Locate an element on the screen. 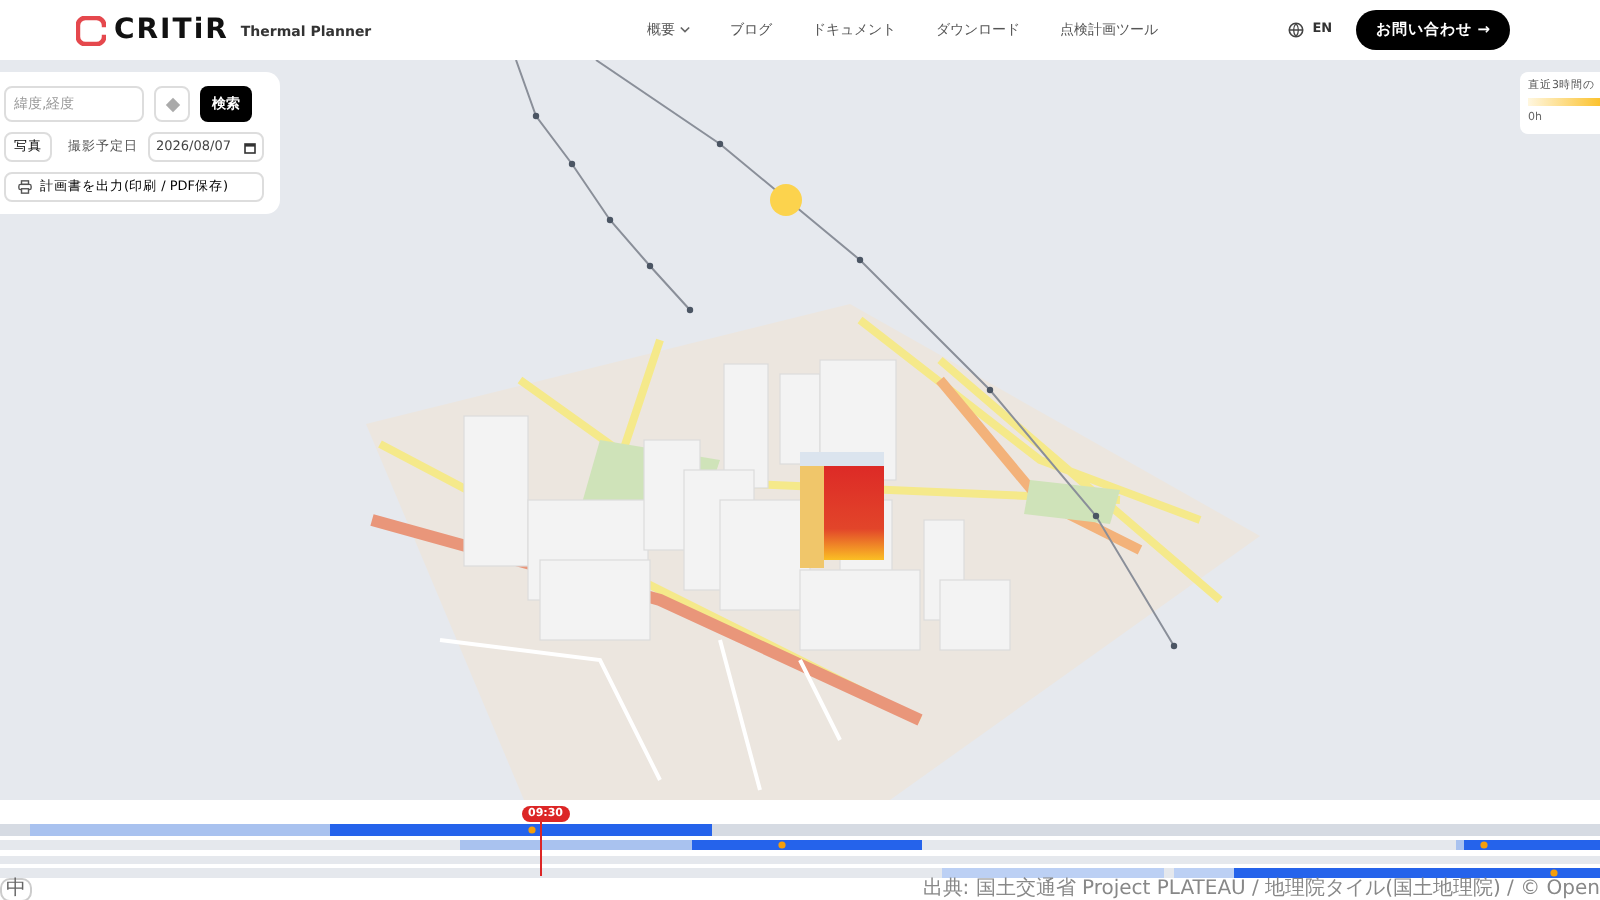 The width and height of the screenshot is (1600, 900). attribution-text: 出典: 国土交通省 Project PLATEAU / 地理院タイル(国土地理院) / © Open is located at coordinates (1261, 889).